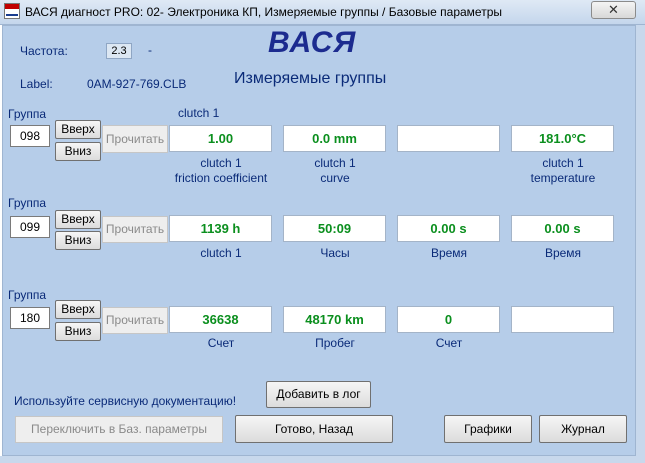  I want to click on page-title: Измеряемые группы, so click(310, 78).